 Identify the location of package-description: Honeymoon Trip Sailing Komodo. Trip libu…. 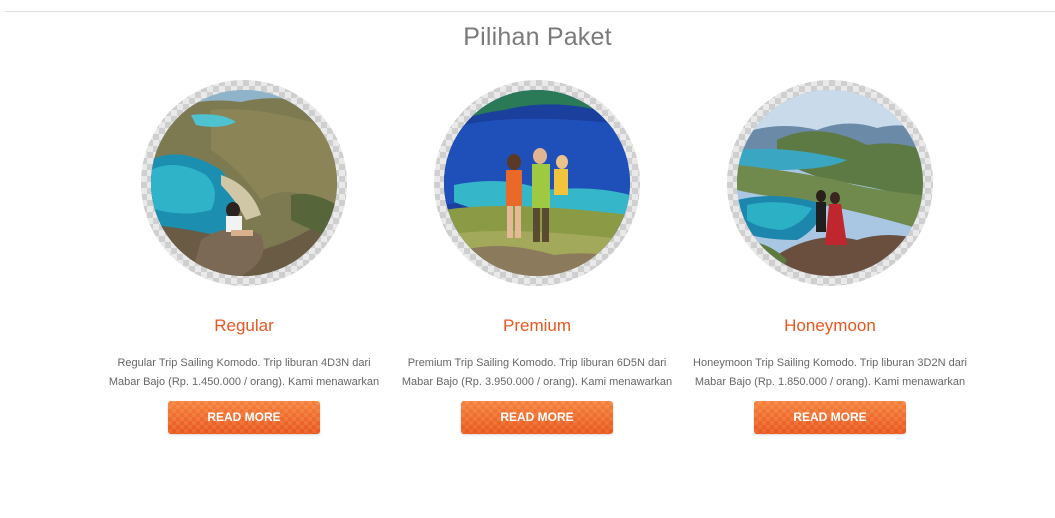
(830, 372).